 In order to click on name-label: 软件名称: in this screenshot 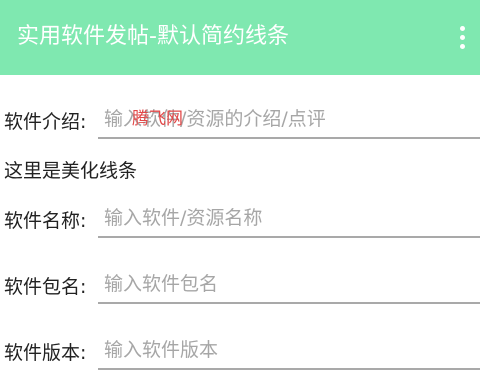, I will do `click(45, 221)`.